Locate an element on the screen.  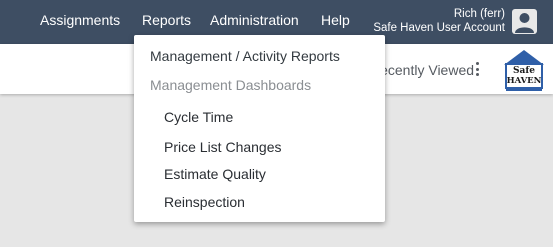
nav-assignments: Assignments is located at coordinates (80, 20).